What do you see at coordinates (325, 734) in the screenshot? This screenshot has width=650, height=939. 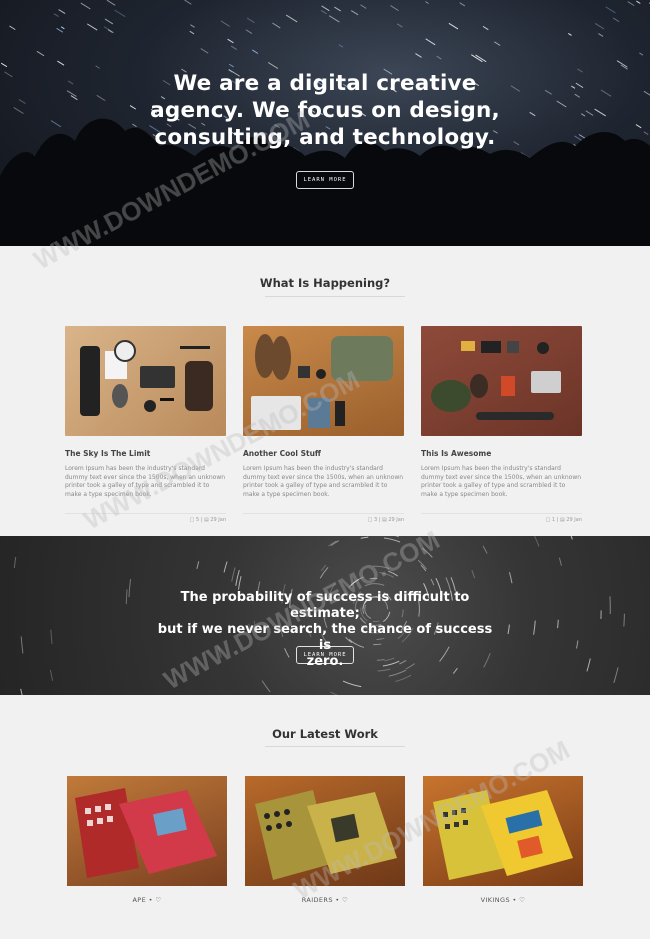 I see `work-heading: Our Latest Work` at bounding box center [325, 734].